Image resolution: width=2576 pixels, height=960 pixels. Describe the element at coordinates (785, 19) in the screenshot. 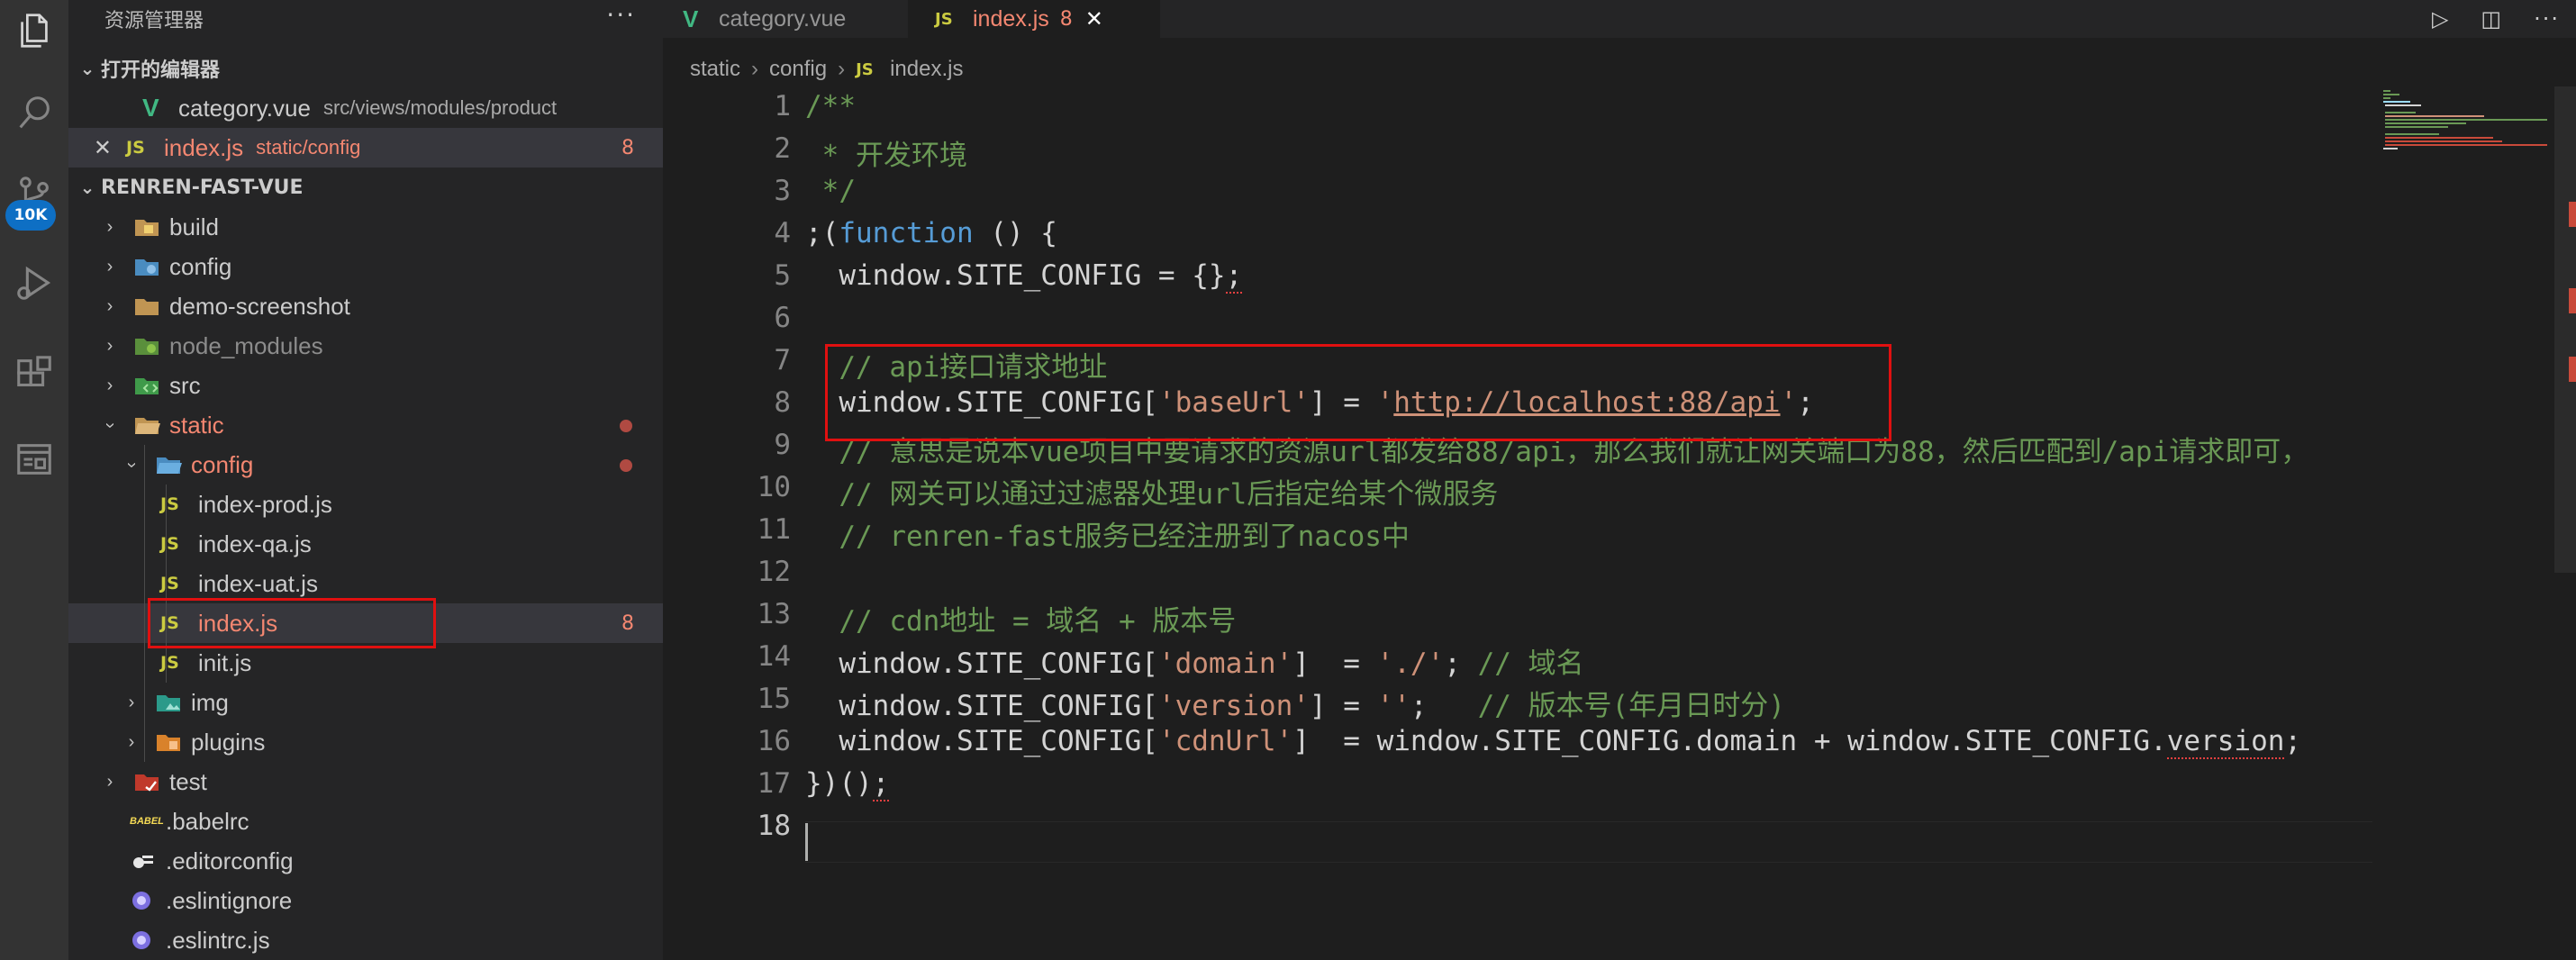

I see `tab-category-vue: V category.vue` at that location.